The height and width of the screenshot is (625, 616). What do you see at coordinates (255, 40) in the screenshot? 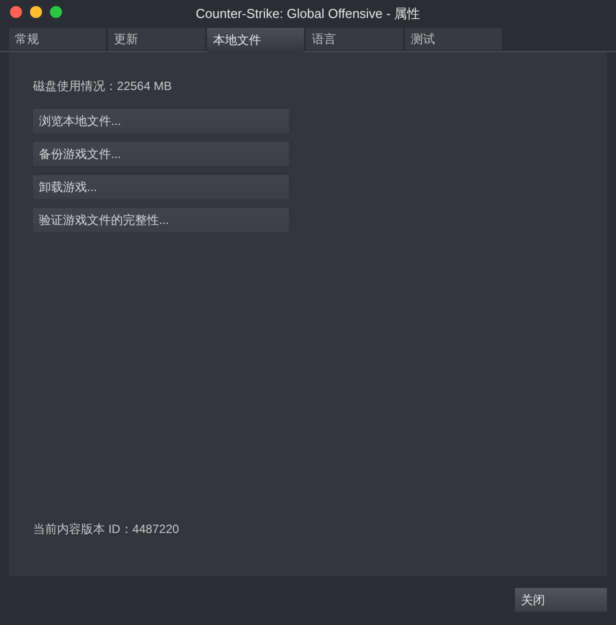
I see `tab: 本地文件` at bounding box center [255, 40].